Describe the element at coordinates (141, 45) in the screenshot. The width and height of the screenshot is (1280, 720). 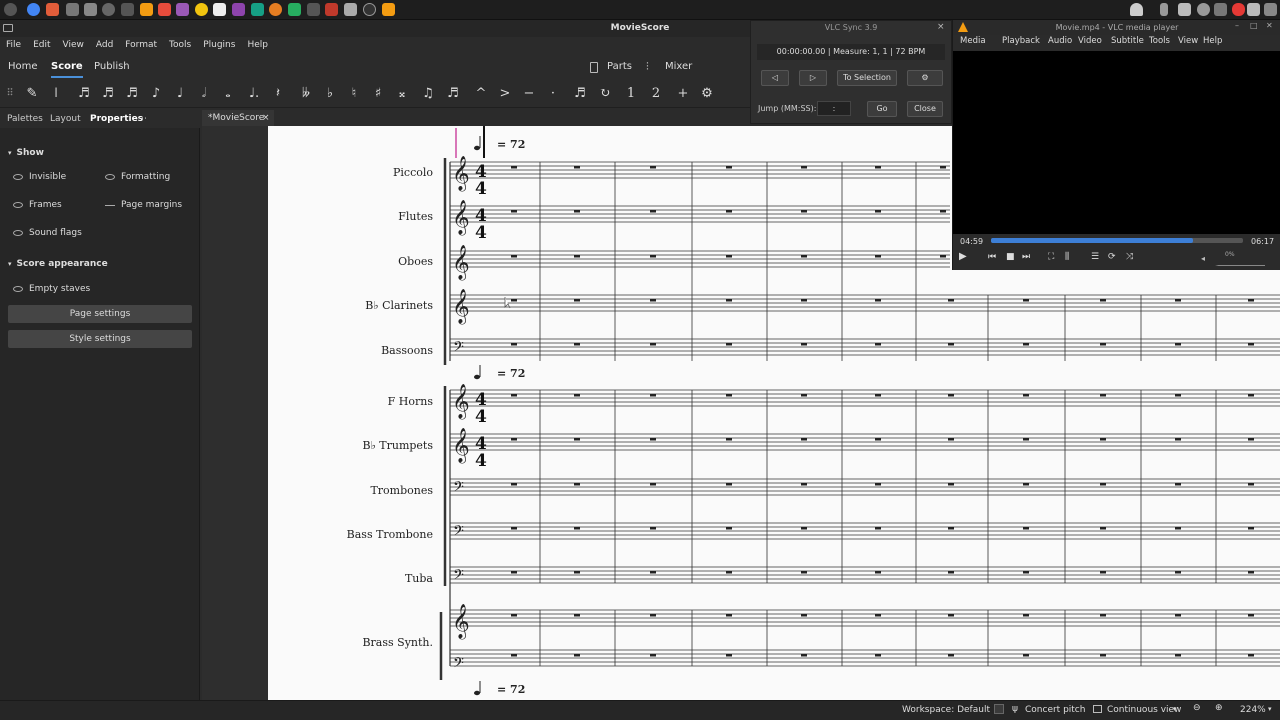
I see `menu-format: Format` at that location.